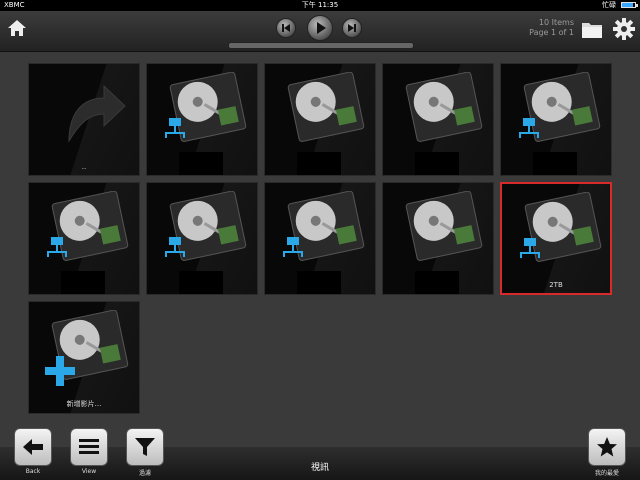 The image size is (640, 480). Describe the element at coordinates (60, 371) in the screenshot. I see `add-icon` at that location.